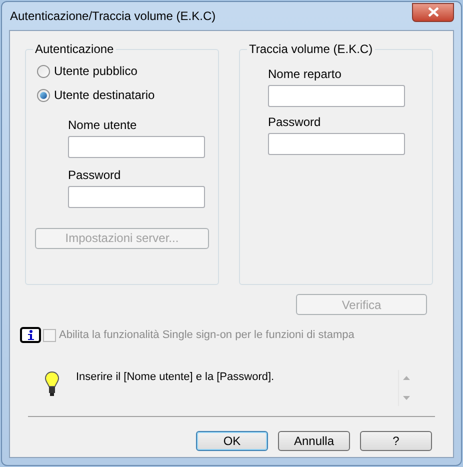  What do you see at coordinates (104, 95) in the screenshot?
I see `radio-label: Utente destinatario` at bounding box center [104, 95].